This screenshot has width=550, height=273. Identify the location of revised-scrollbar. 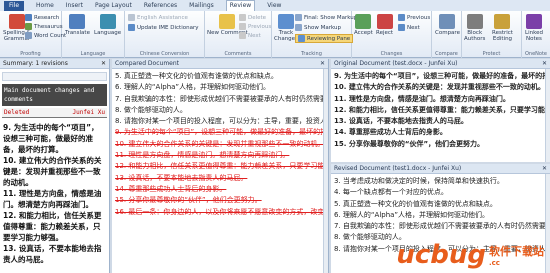
(547, 223).